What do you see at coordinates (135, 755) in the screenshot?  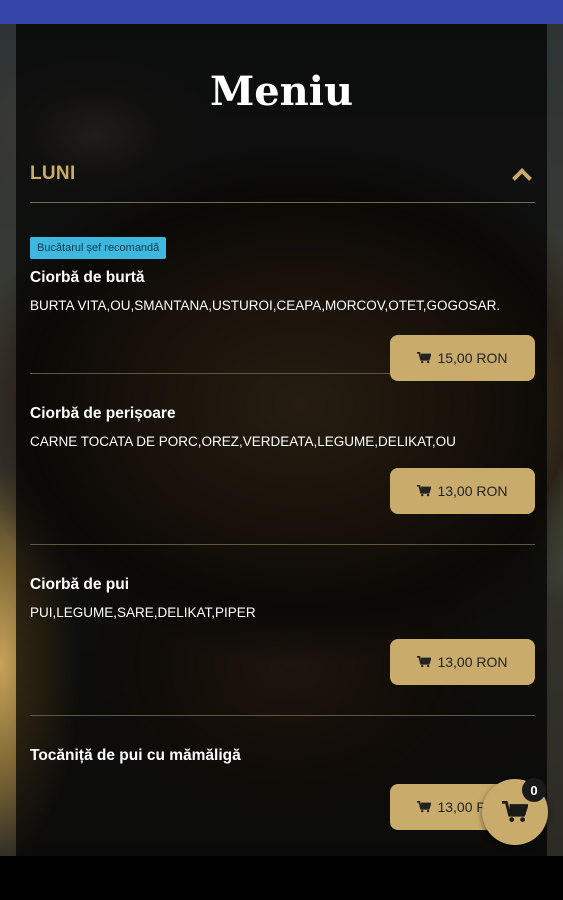 I see `item-name: Tocăniță de pui cu mămăligă` at bounding box center [135, 755].